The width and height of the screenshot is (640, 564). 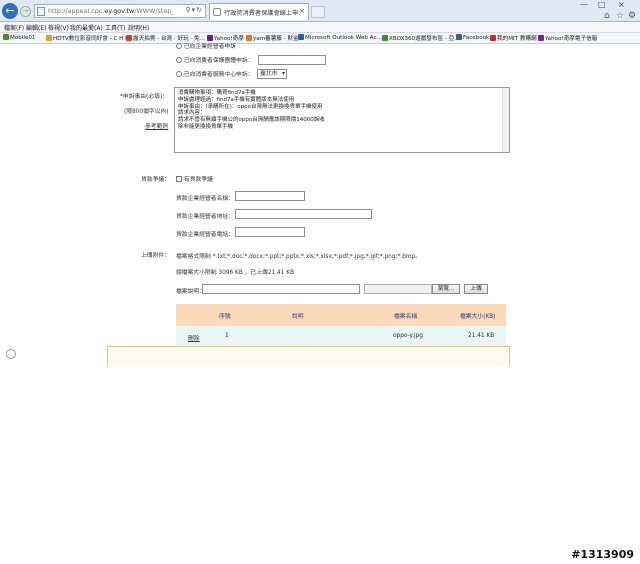 I want to click on page-icon, so click(x=41, y=11).